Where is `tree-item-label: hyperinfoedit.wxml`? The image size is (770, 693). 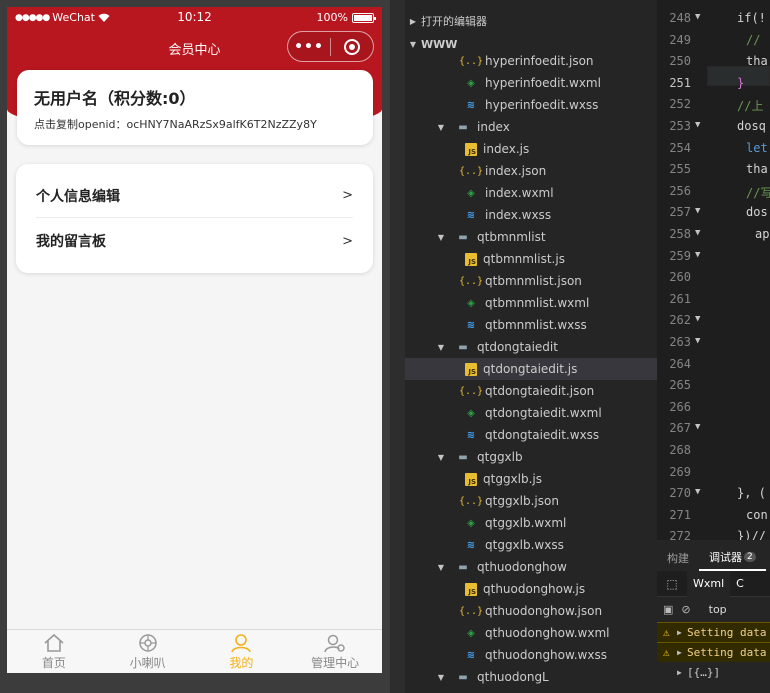
tree-item-label: hyperinfoedit.wxml is located at coordinates (543, 83).